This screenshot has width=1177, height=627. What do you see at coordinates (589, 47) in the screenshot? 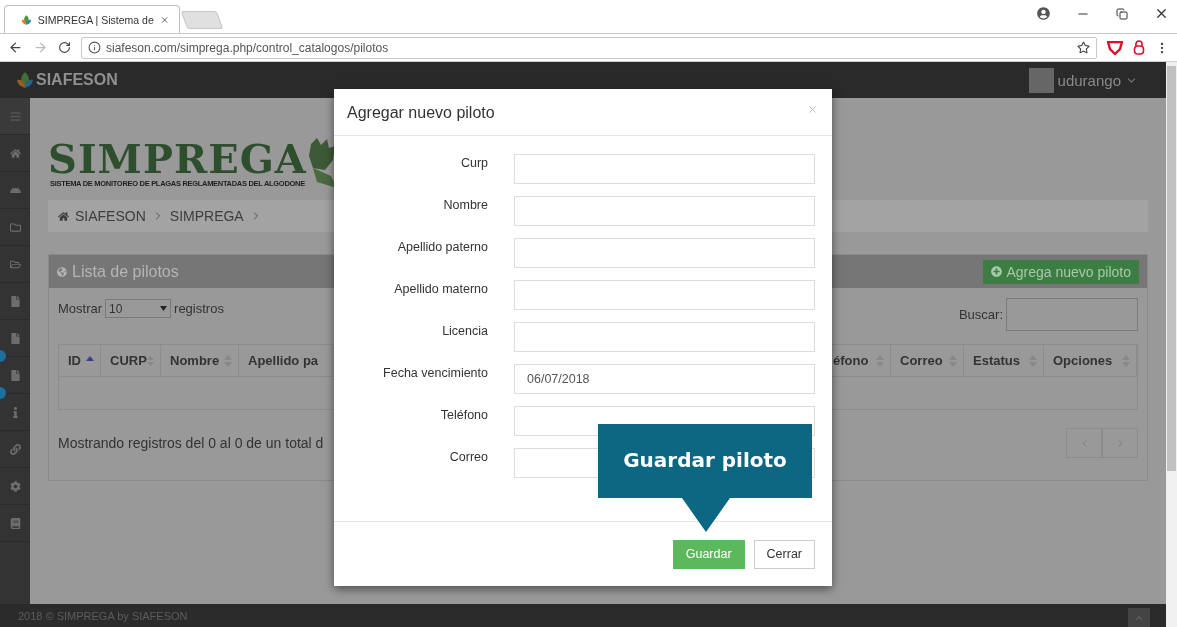
I see `address-bar: siafeson.com/simprega.php/control_catalogos/pilotos` at bounding box center [589, 47].